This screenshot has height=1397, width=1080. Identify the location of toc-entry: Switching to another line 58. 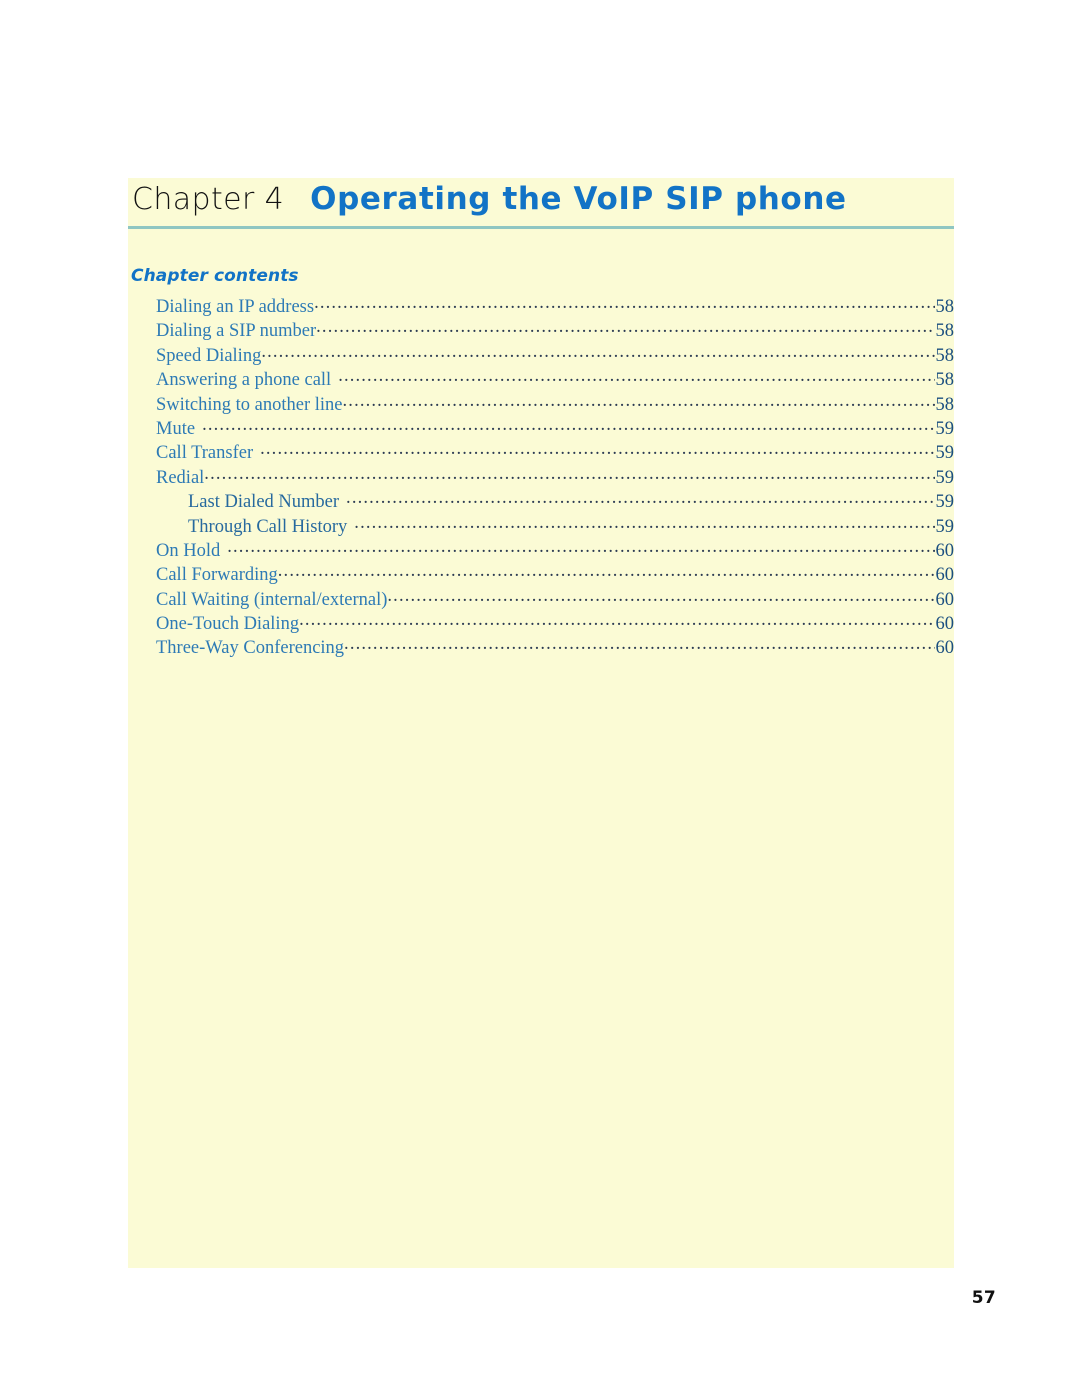
(555, 404).